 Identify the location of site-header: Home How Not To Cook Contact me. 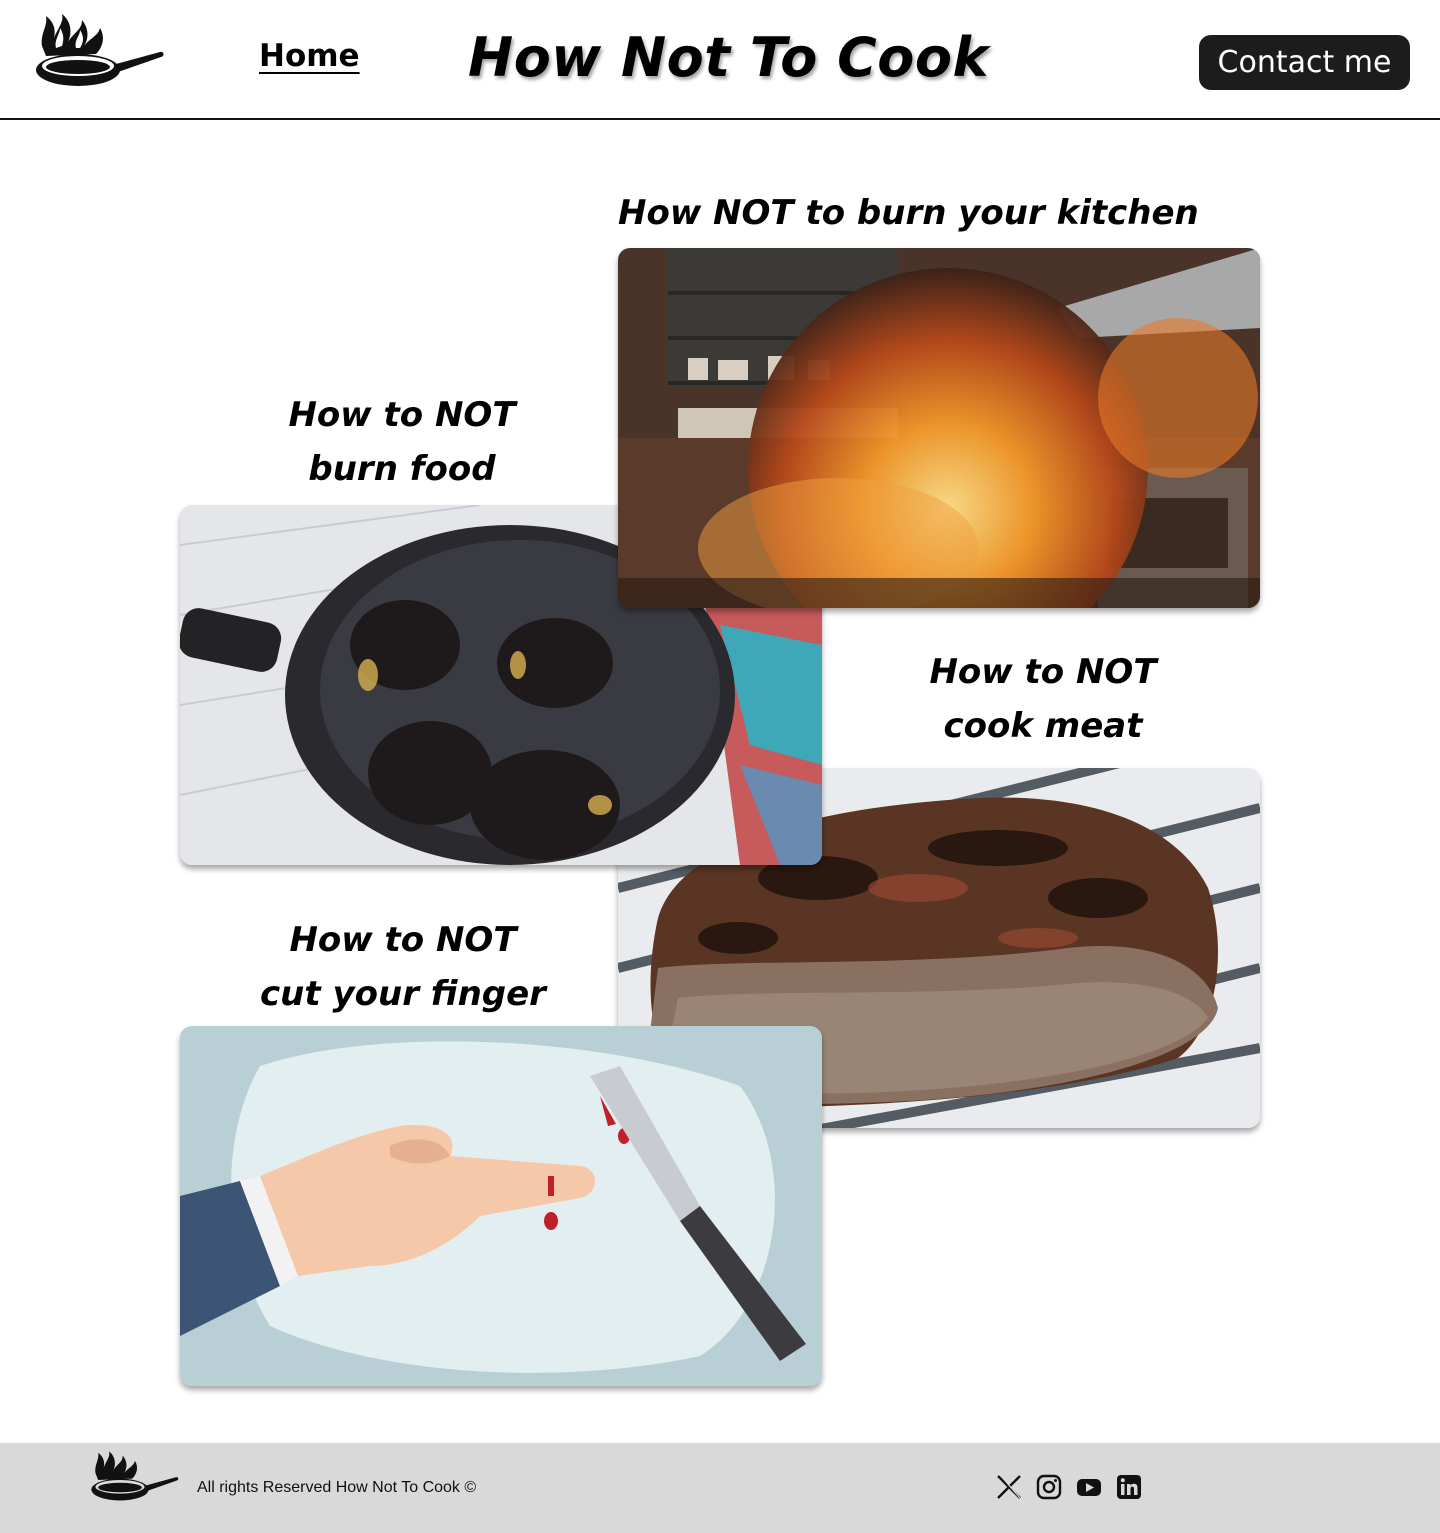
(720, 60).